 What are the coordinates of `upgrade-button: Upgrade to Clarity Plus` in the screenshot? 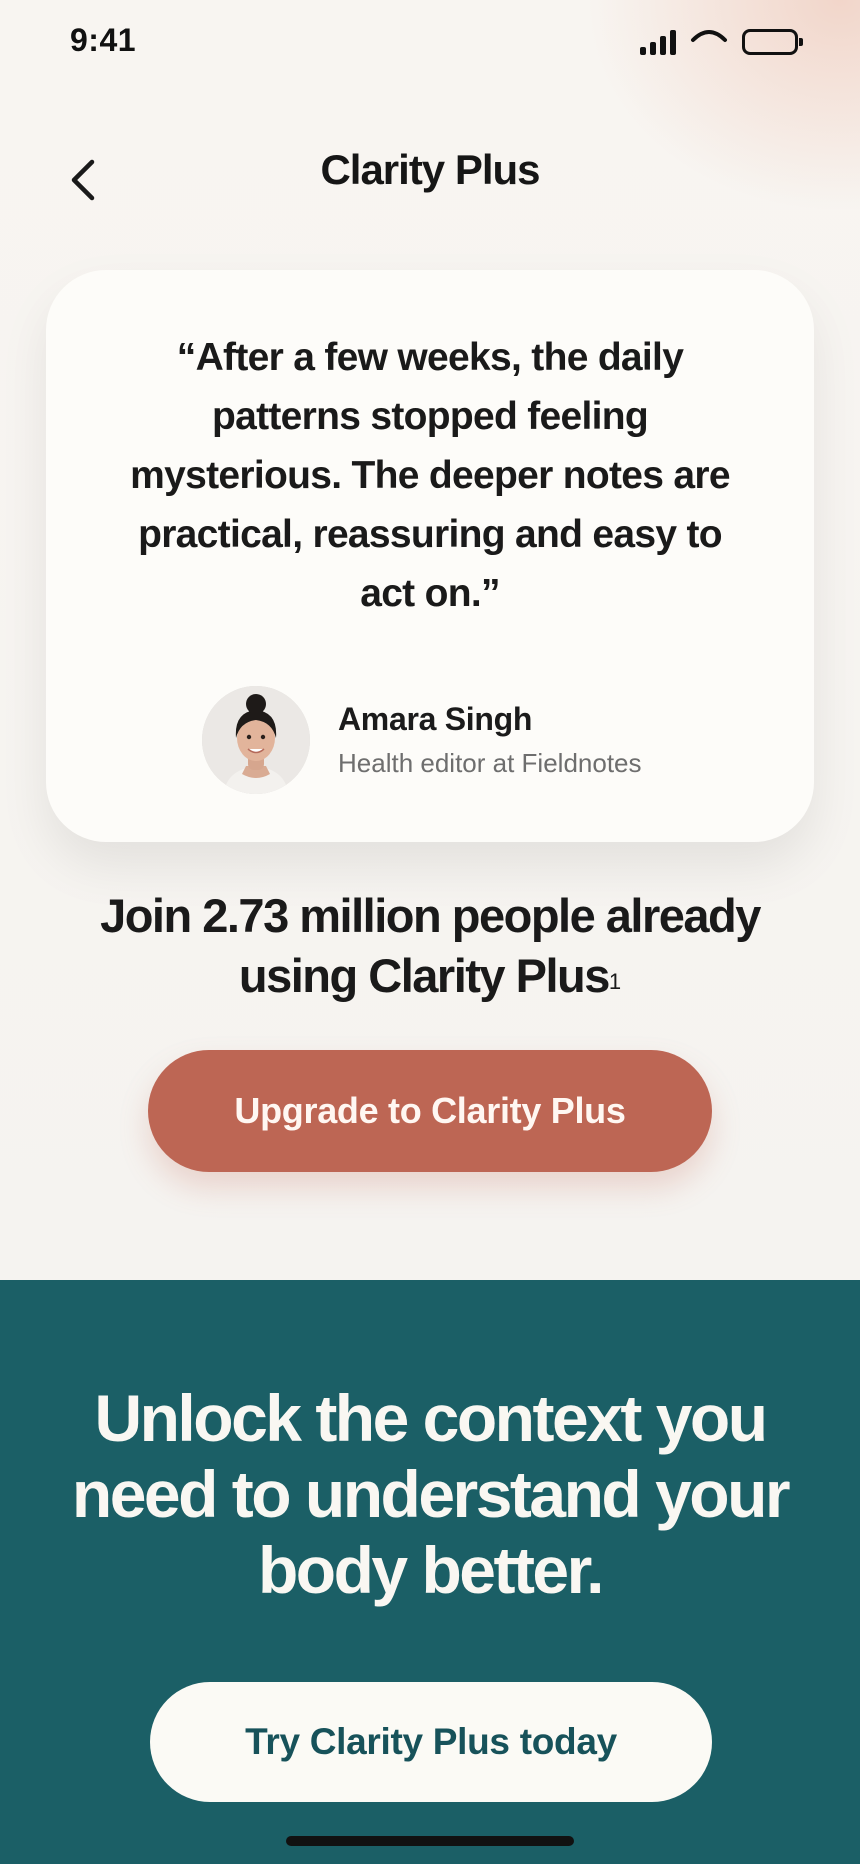 It's located at (430, 1111).